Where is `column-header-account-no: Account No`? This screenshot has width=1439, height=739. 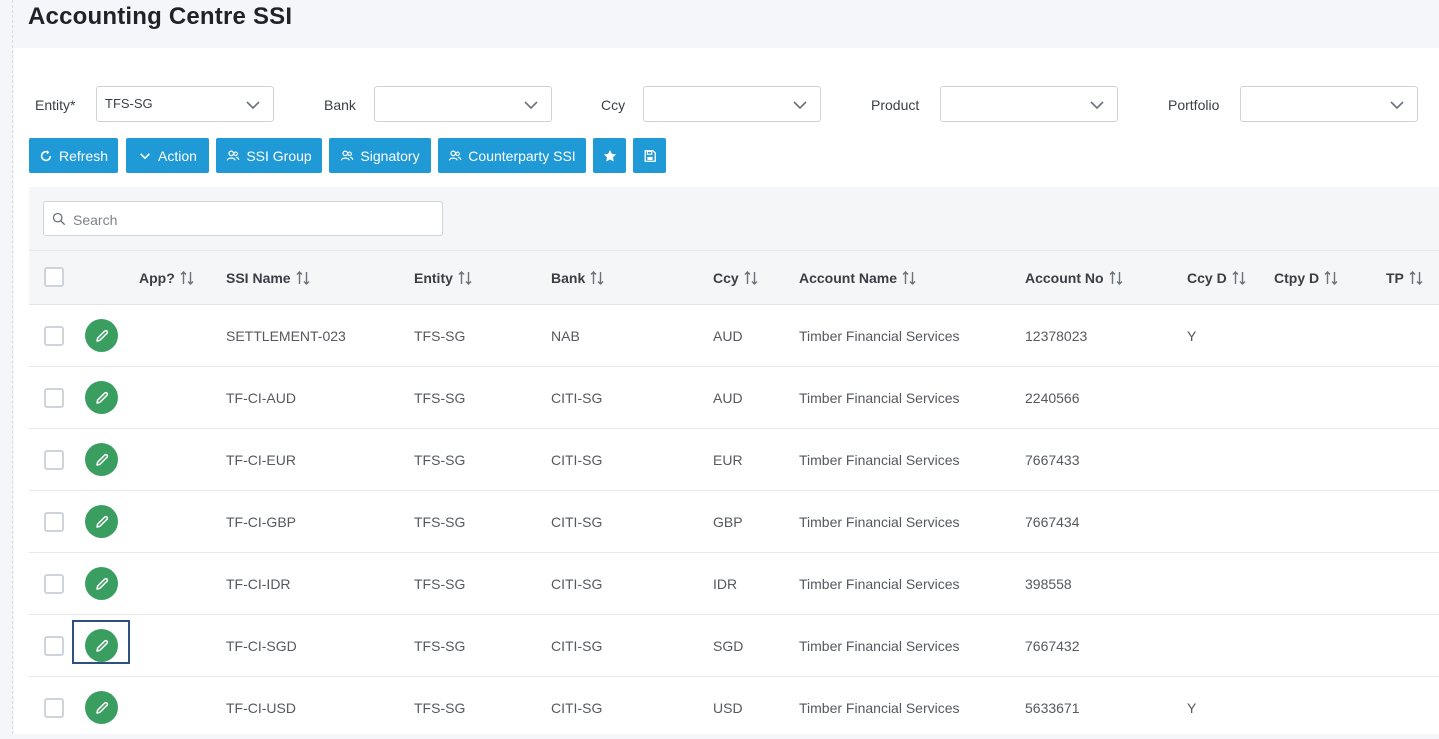 column-header-account-no: Account No is located at coordinates (1074, 278).